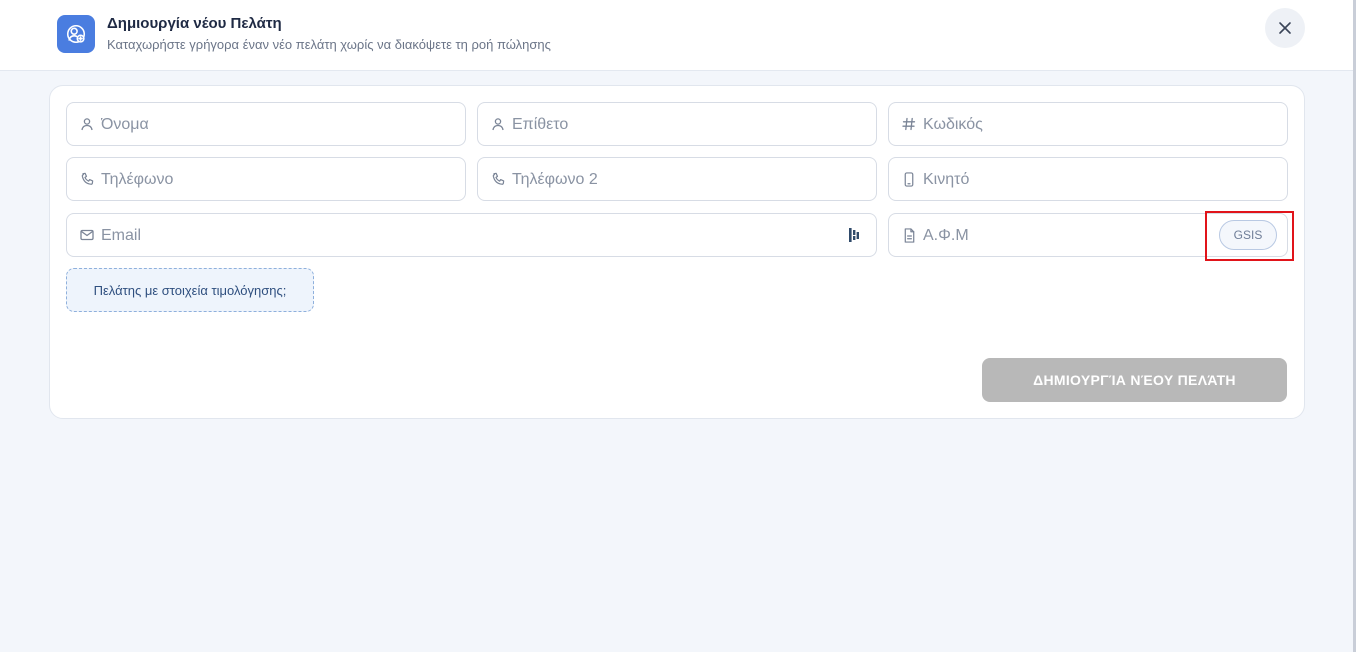  I want to click on gsis-button: GSIS, so click(1248, 235).